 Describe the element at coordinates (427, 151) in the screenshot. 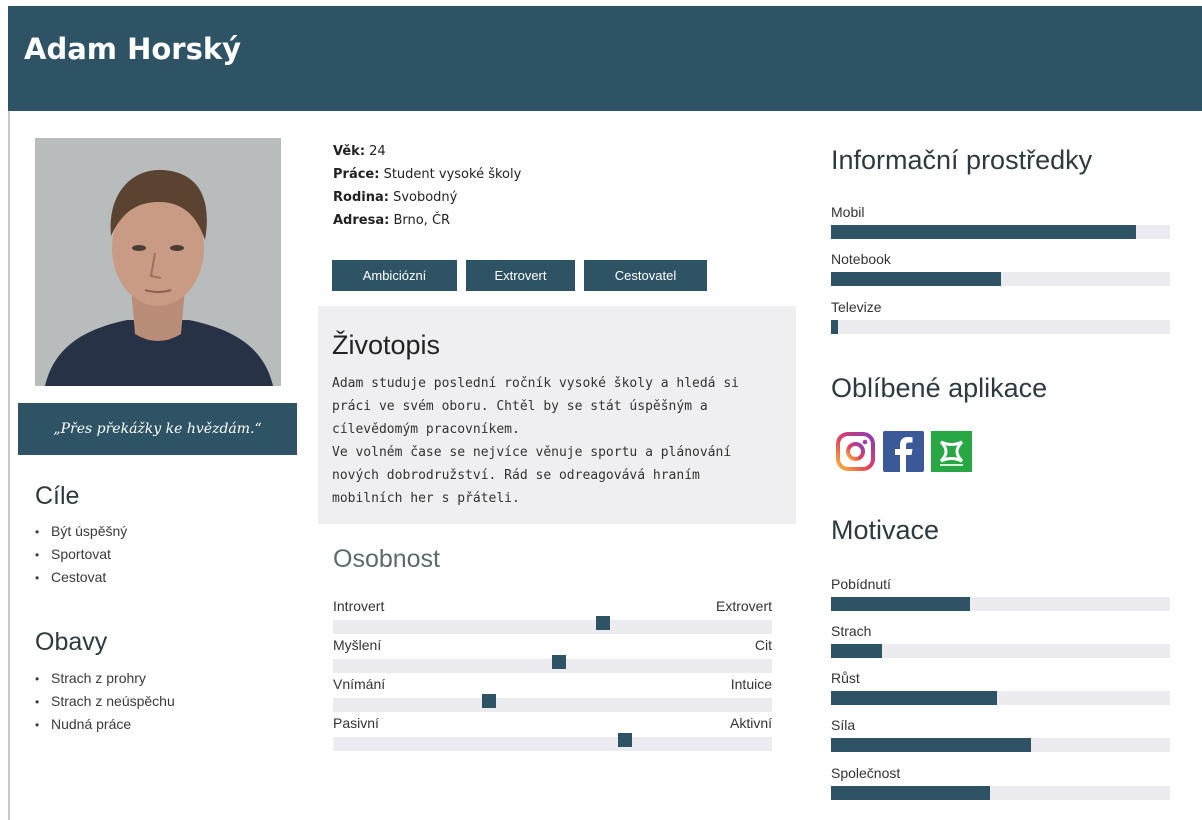

I see `info-age: Věk: 24` at that location.